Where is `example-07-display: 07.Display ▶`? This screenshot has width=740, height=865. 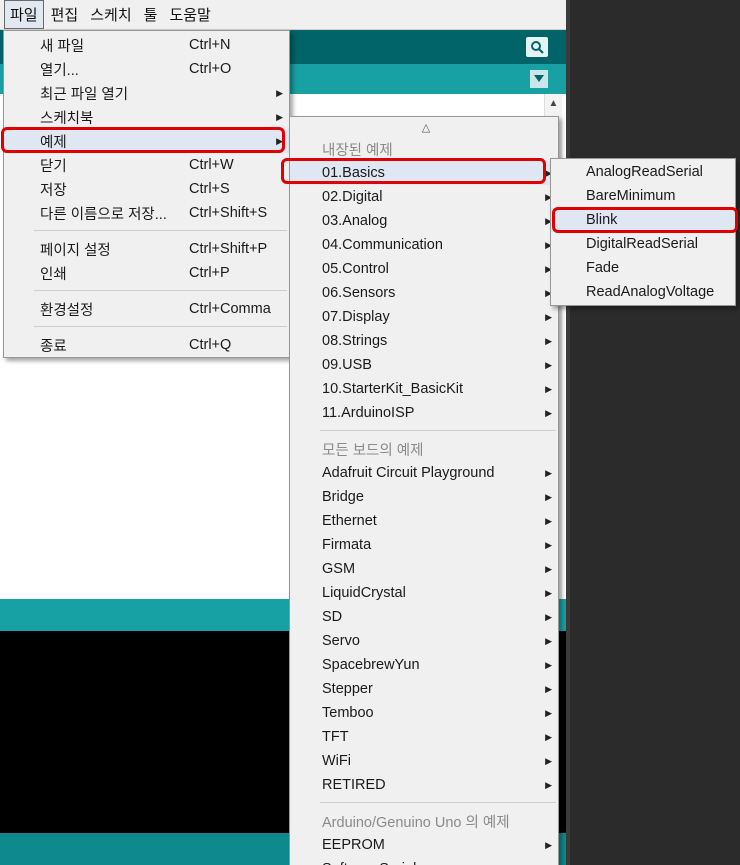 example-07-display: 07.Display ▶ is located at coordinates (424, 317).